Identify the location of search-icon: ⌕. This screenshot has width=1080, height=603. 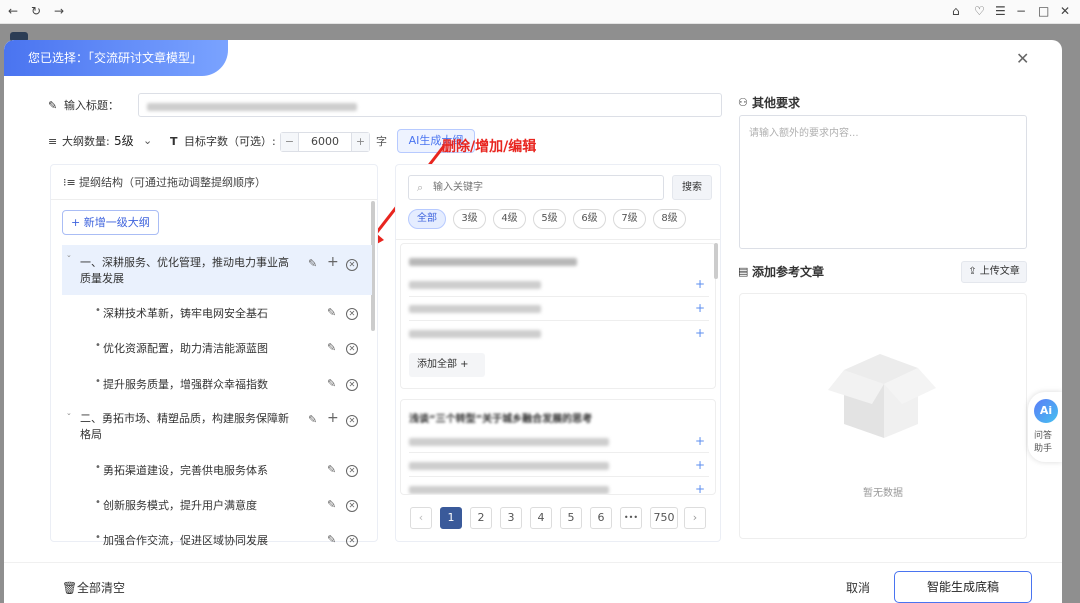
(420, 187).